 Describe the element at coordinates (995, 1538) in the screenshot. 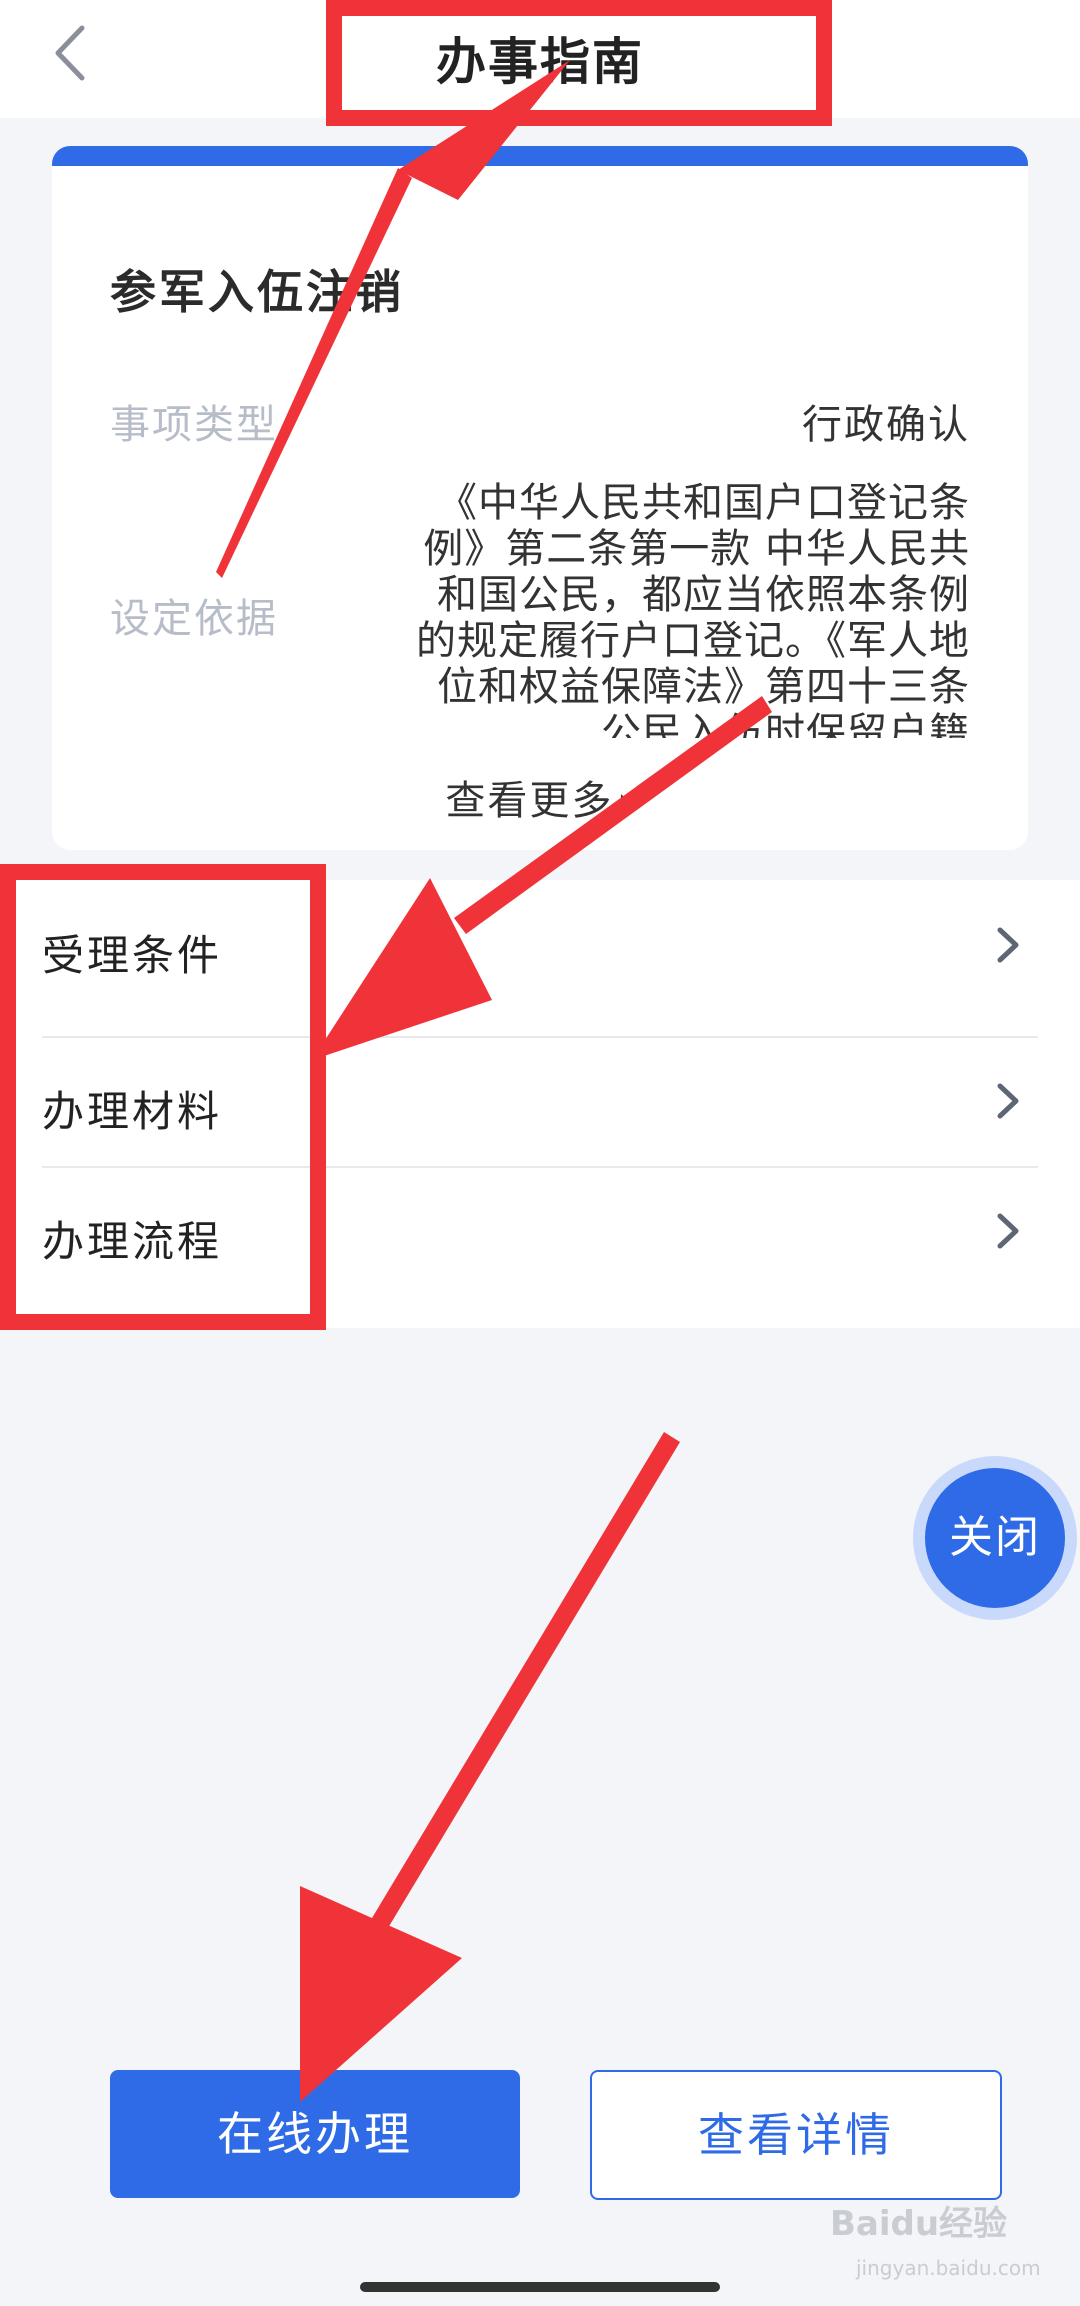

I see `close-fab-button: 关闭` at that location.